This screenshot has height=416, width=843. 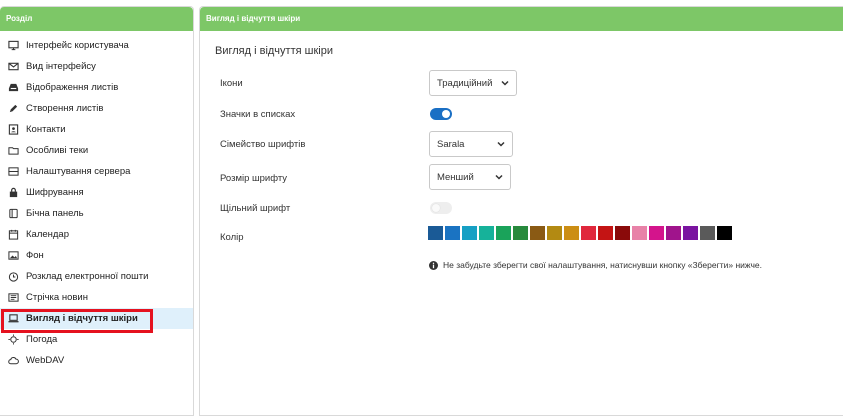 I want to click on color-label: Колір, so click(x=232, y=237).